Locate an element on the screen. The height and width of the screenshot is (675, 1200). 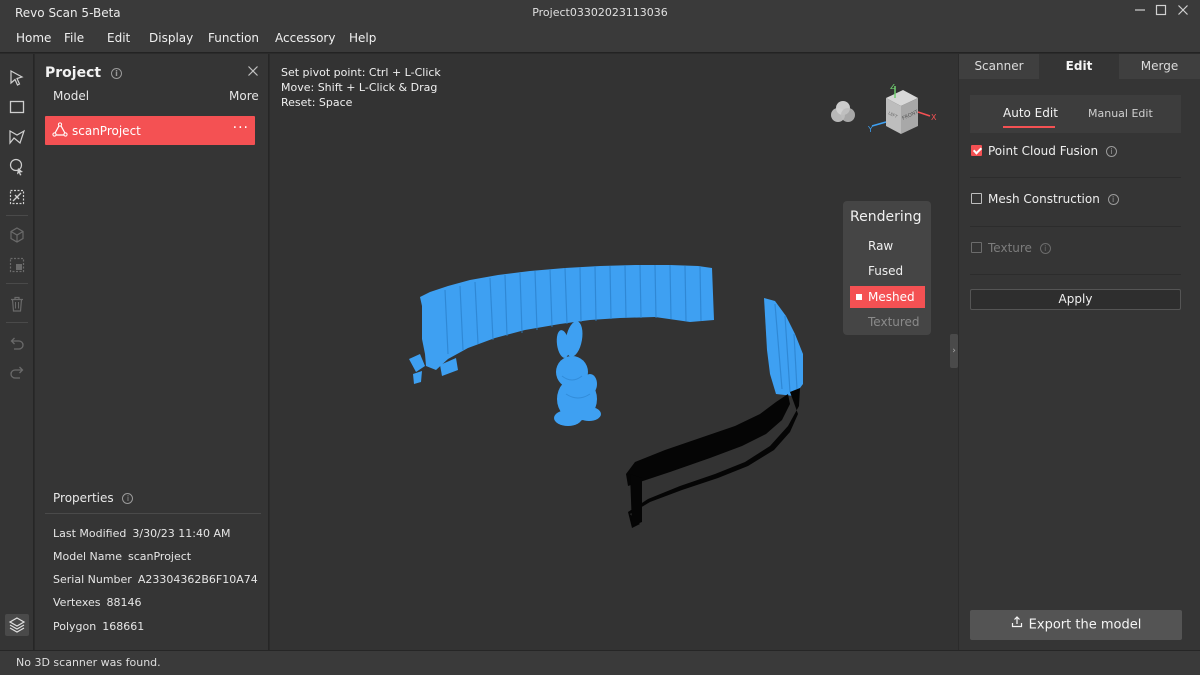
project-title: Project03302023113036 is located at coordinates (600, 12).